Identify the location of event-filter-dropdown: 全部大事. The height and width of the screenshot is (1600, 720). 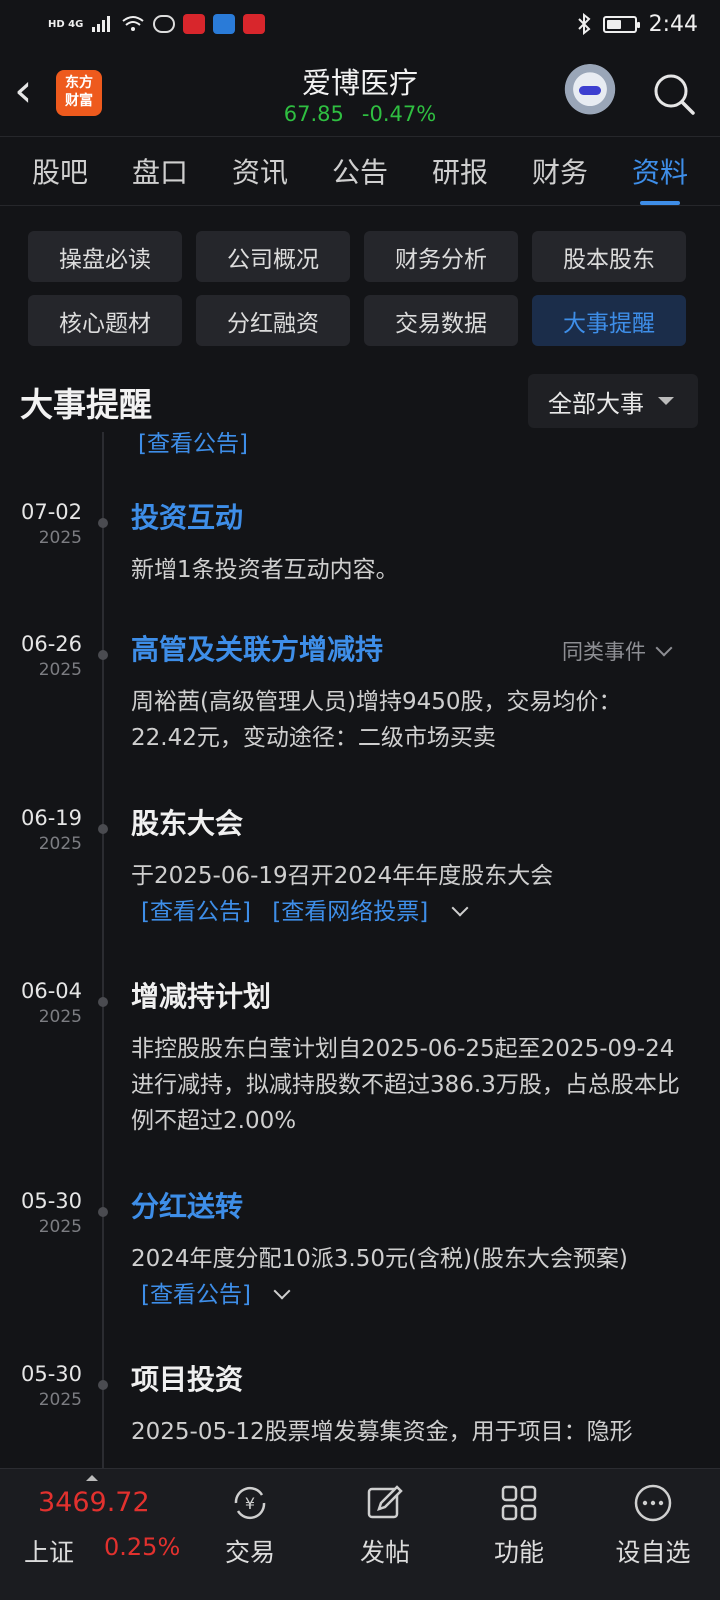
(613, 401).